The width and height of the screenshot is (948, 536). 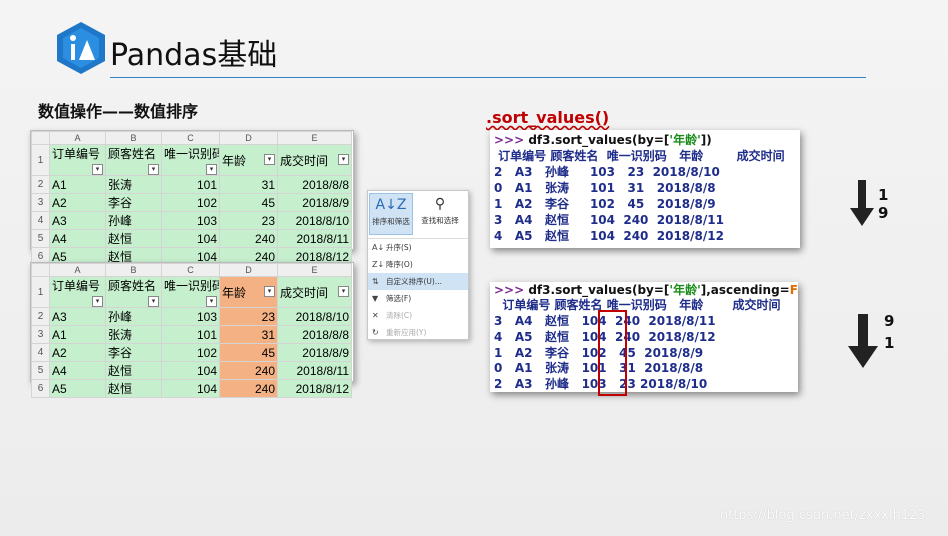 I want to click on watermark: https://blog.csdn.net/zxxxlh123, so click(x=823, y=515).